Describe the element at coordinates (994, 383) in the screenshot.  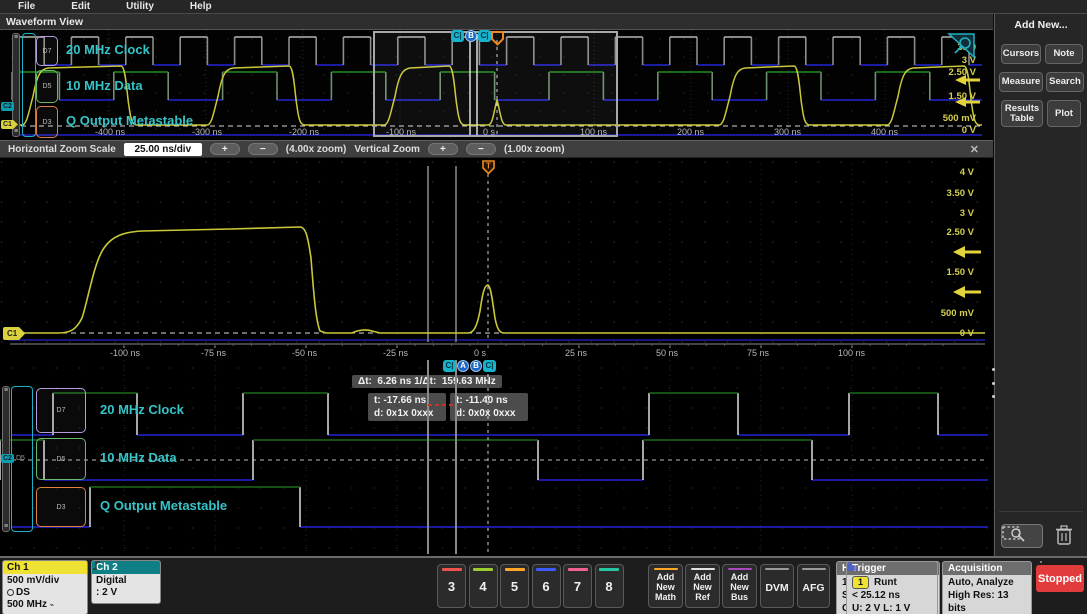
I see `panel-resize-handle` at that location.